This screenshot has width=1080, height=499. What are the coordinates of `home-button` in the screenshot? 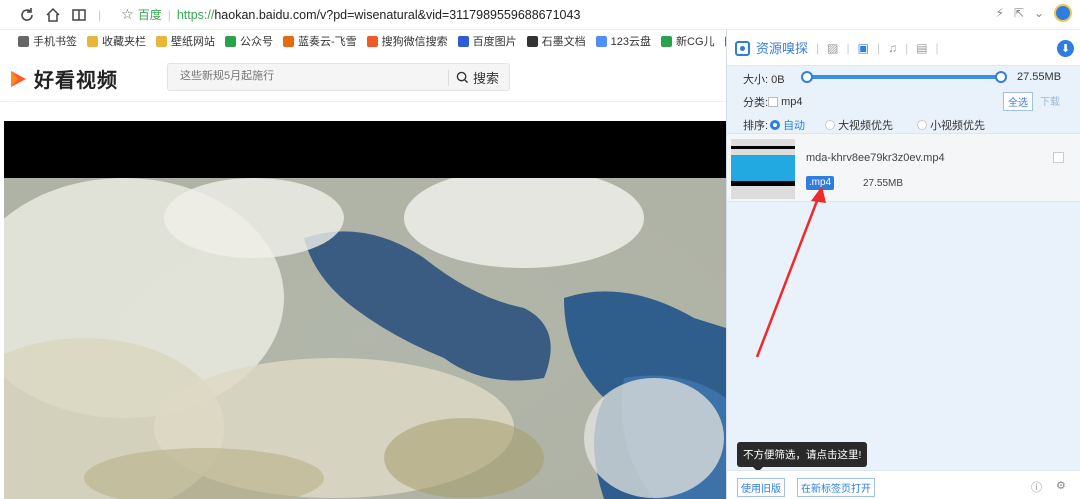 It's located at (53, 15).